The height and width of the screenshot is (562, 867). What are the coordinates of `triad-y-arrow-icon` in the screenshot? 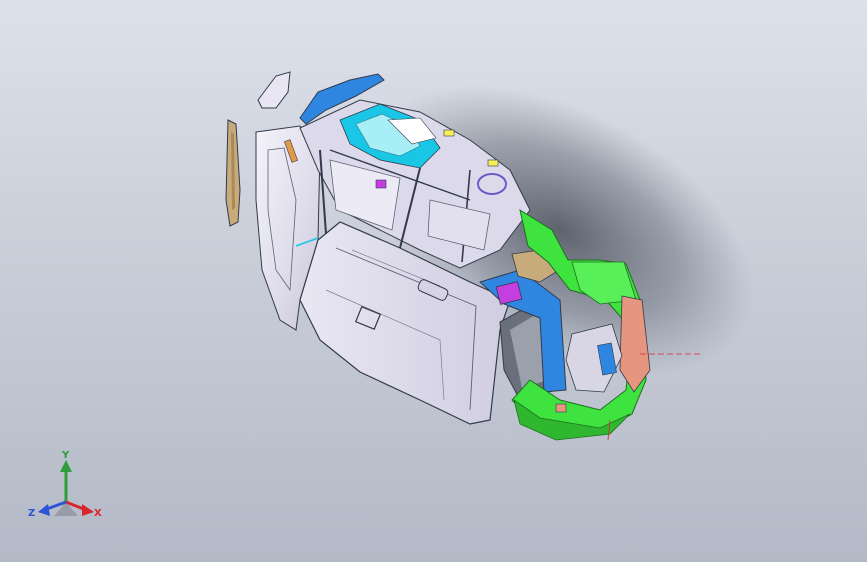 It's located at (66, 466).